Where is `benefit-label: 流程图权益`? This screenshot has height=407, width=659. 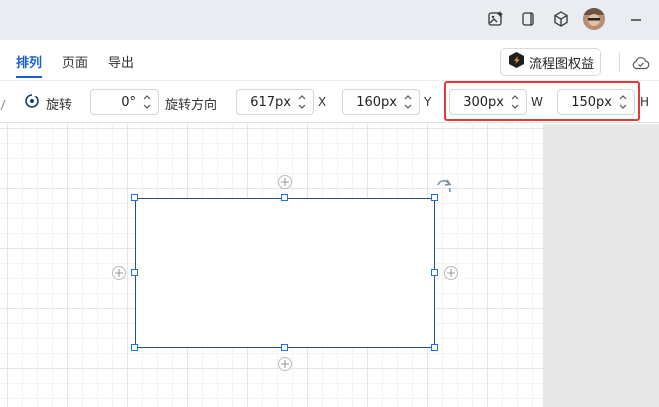
benefit-label: 流程图权益 is located at coordinates (562, 64).